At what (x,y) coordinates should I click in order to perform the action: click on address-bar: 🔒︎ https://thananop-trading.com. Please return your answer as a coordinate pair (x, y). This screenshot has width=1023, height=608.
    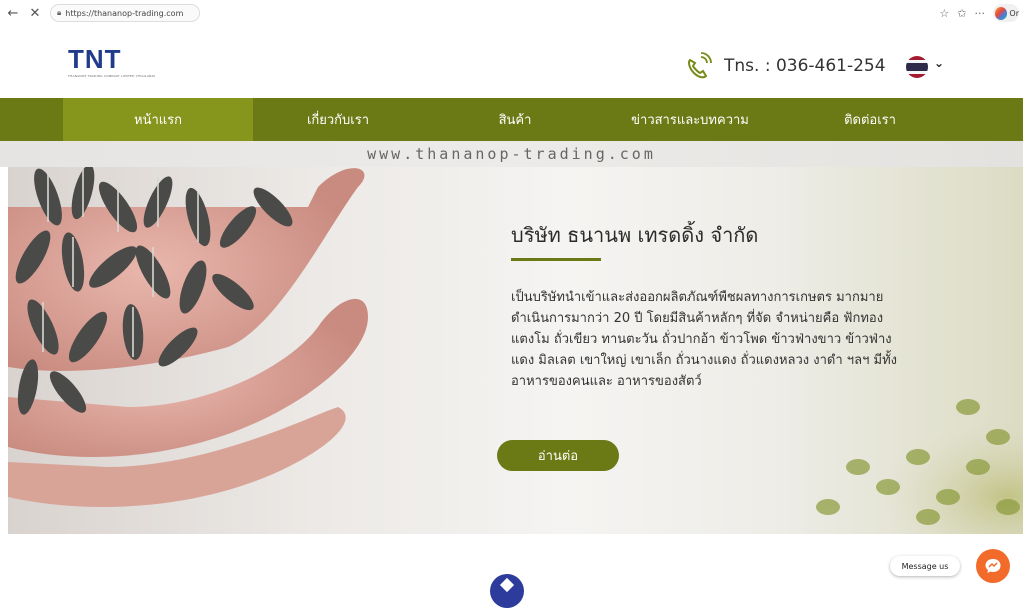
    Looking at the image, I should click on (125, 13).